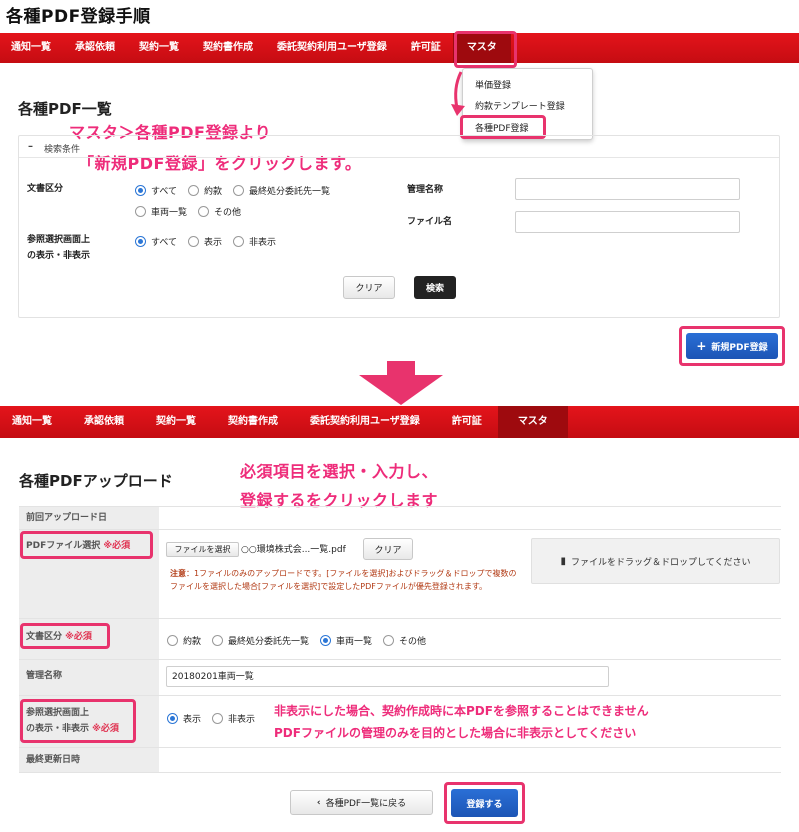 This screenshot has width=799, height=832. Describe the element at coordinates (404, 640) in the screenshot. I see `radio-upload-other: その他` at that location.